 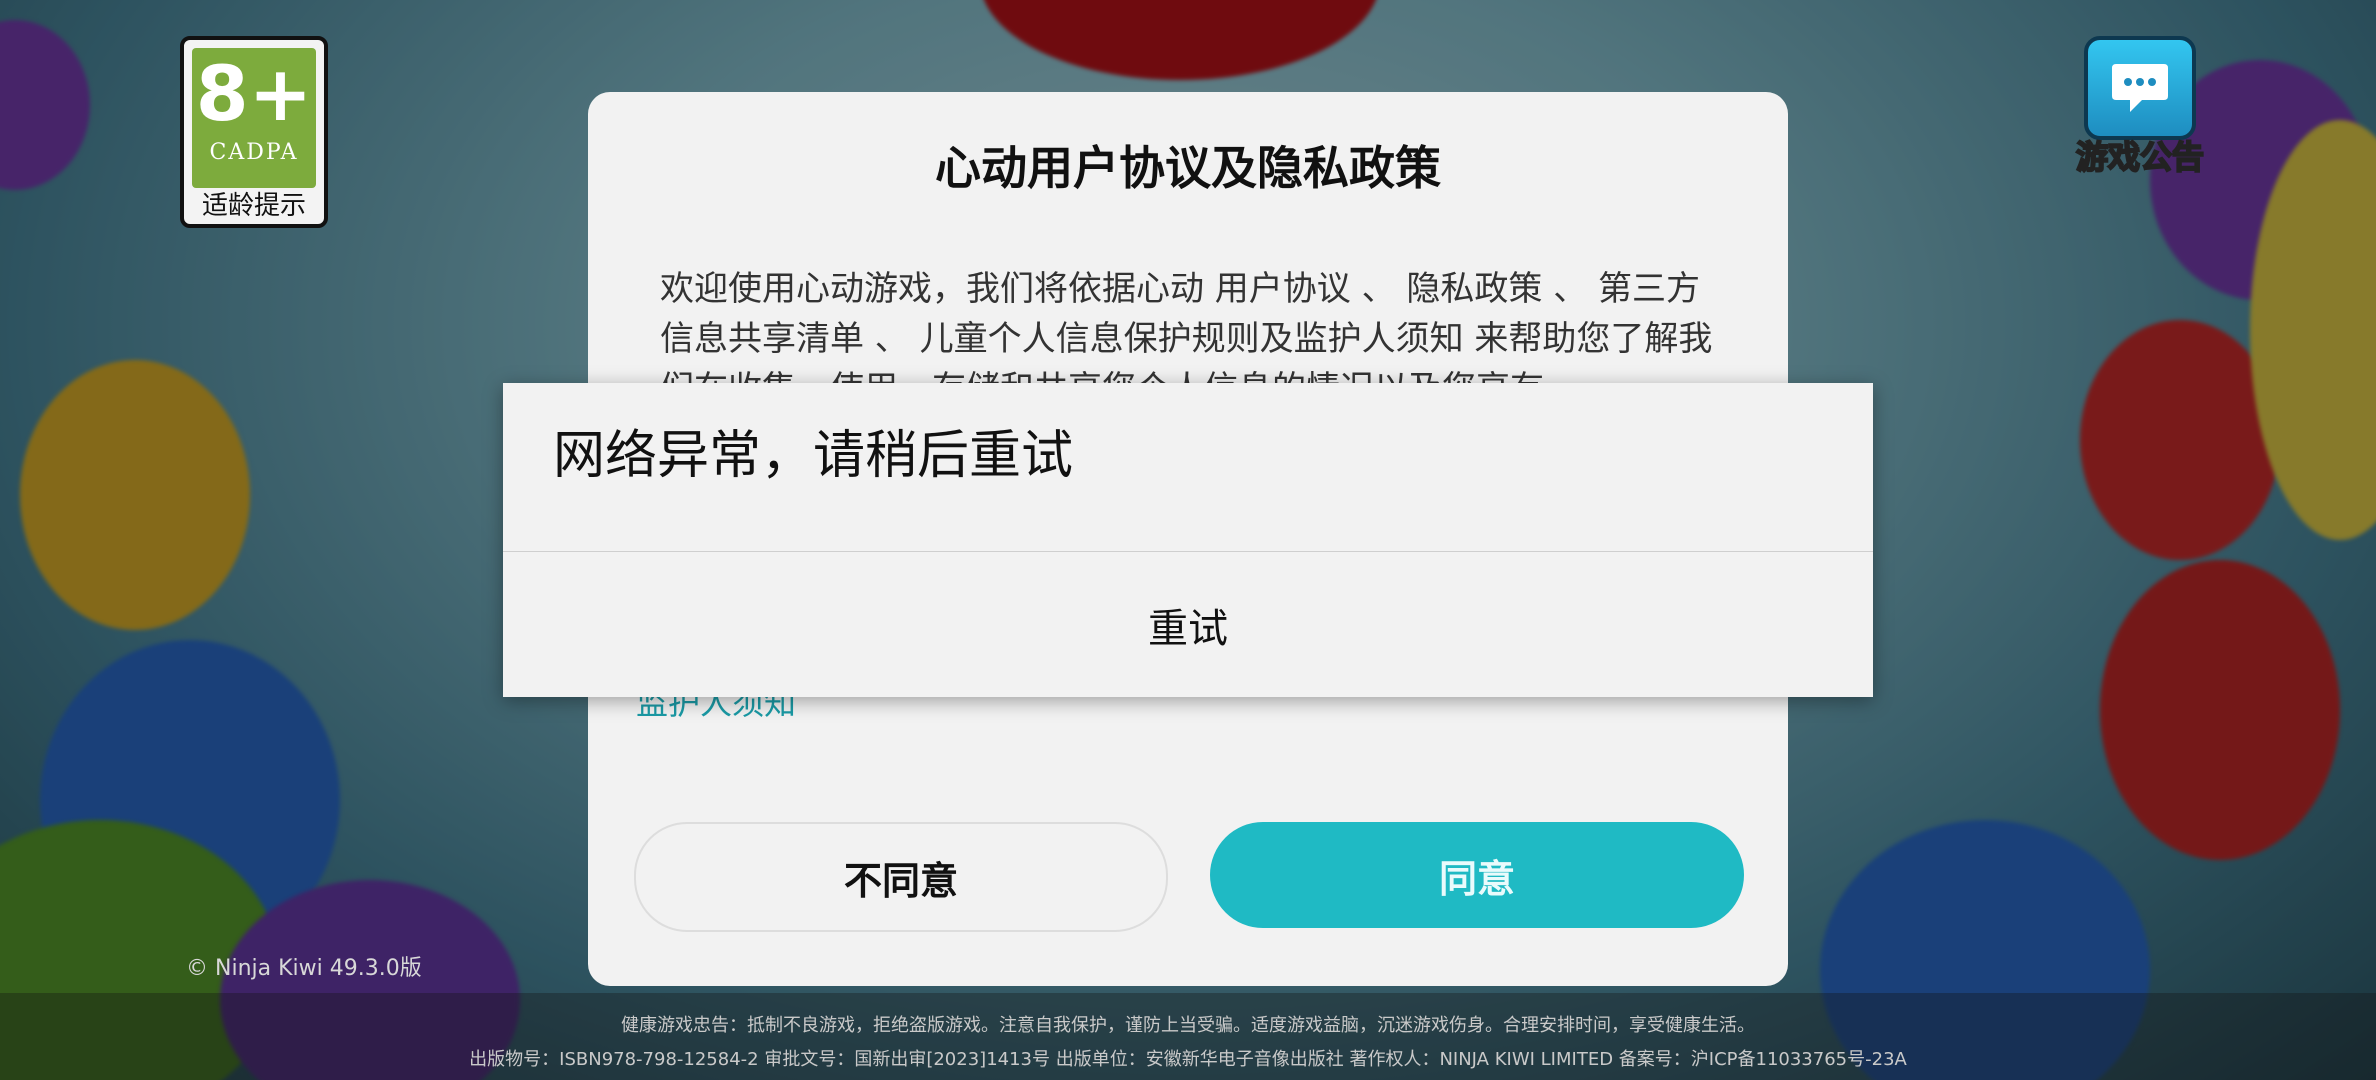 I want to click on retry-button: 重试, so click(x=1188, y=624).